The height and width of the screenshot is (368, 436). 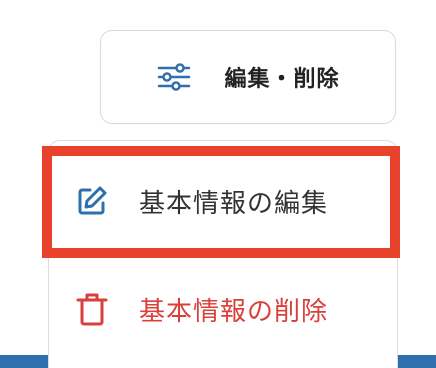 I want to click on edit-delete-label: 編集・削除, so click(x=282, y=79).